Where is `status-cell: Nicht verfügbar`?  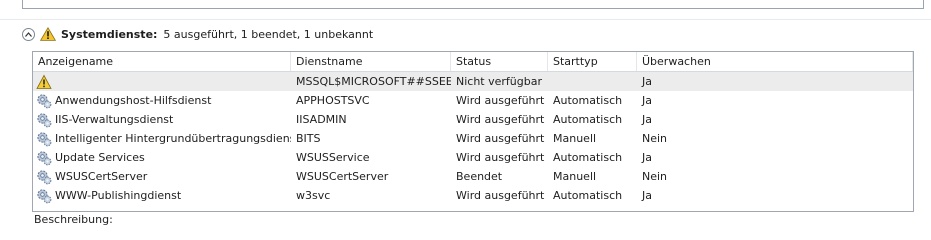 status-cell: Nicht verfügbar is located at coordinates (499, 81).